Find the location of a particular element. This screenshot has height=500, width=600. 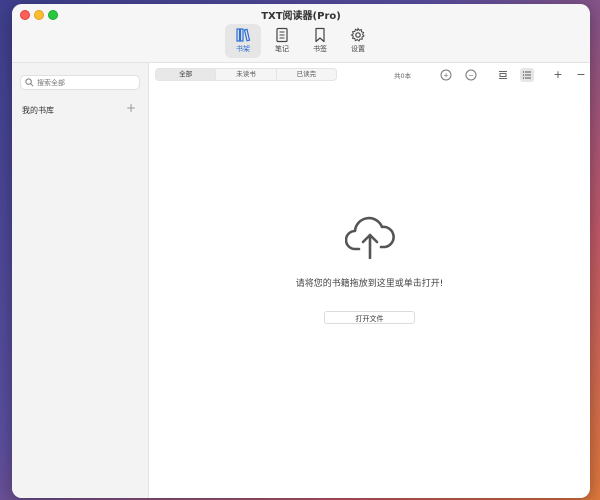

filter-tab-unread: 未读书 is located at coordinates (246, 74).